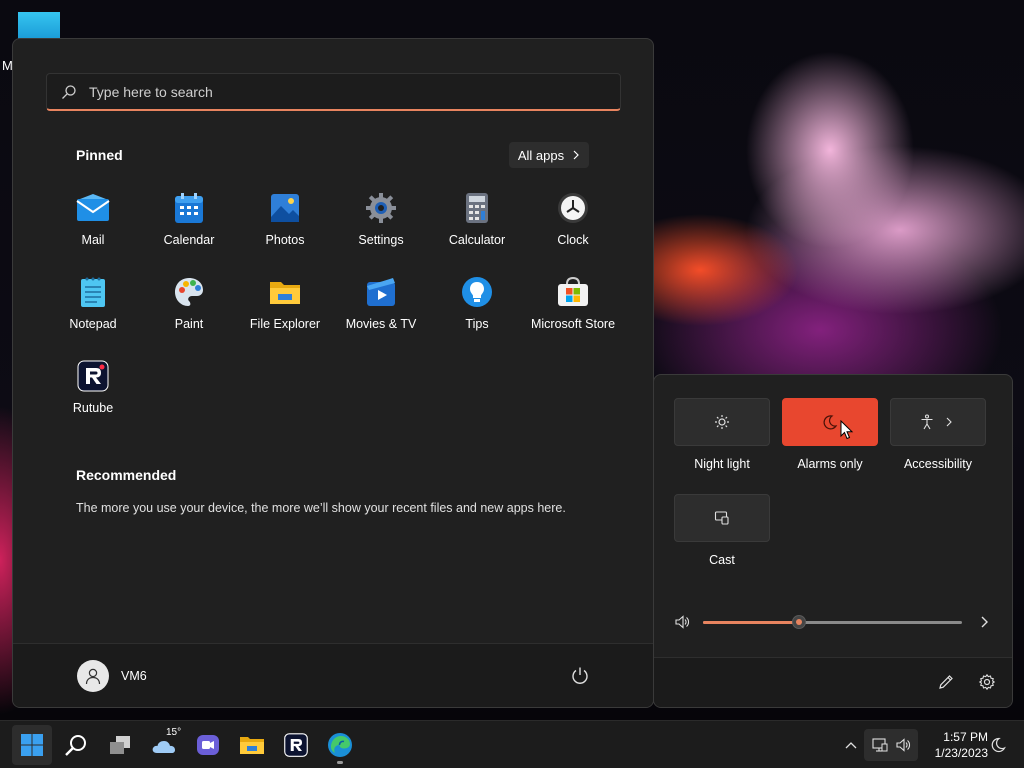 This screenshot has width=1024, height=768. What do you see at coordinates (833, 682) in the screenshot?
I see `quick-settings-footer` at bounding box center [833, 682].